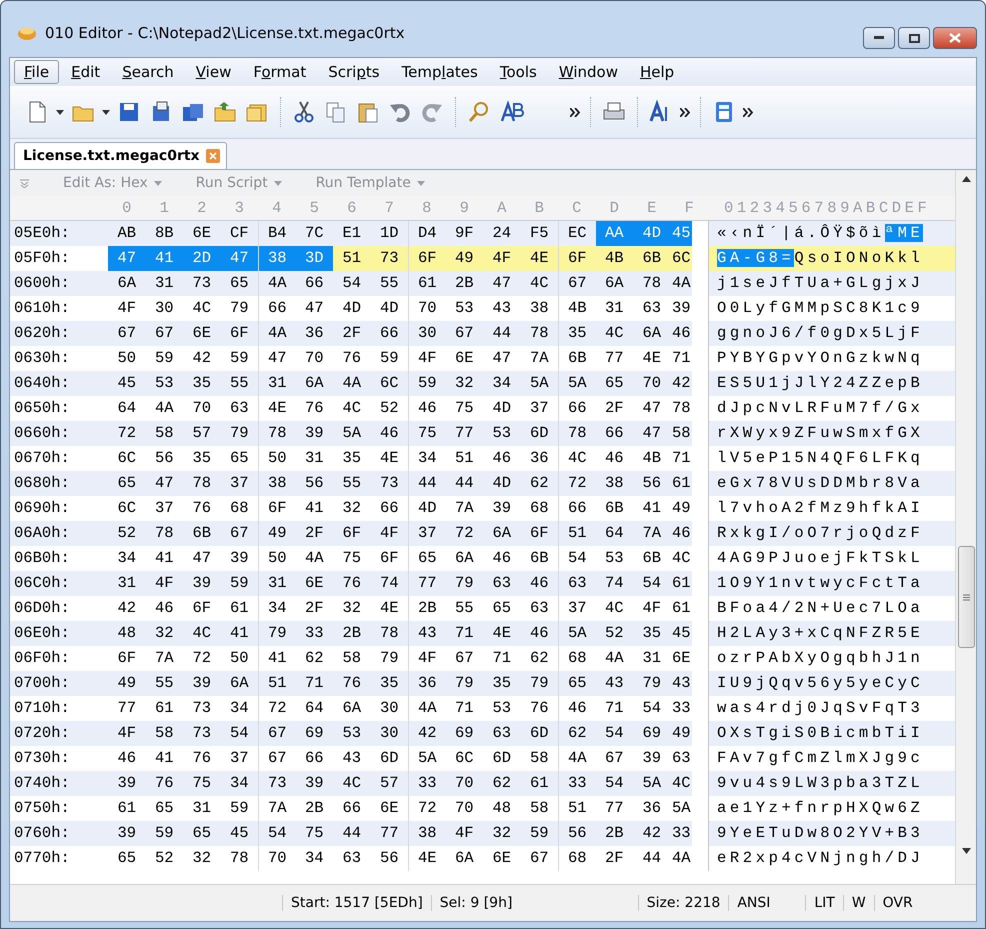  I want to click on menu-item: View, so click(214, 72).